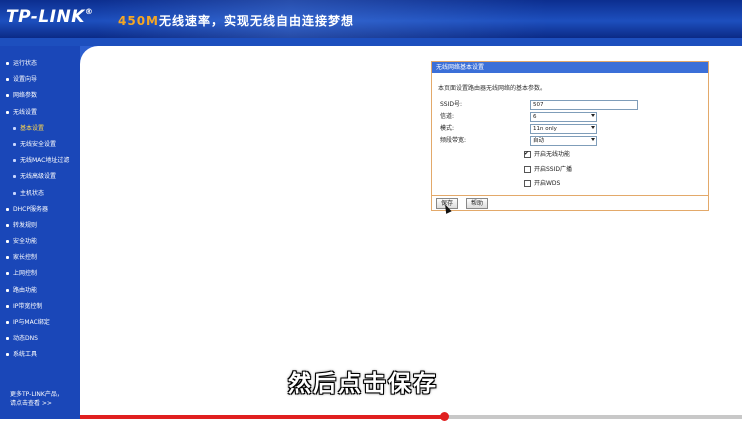 This screenshot has width=742, height=421. What do you see at coordinates (40, 242) in the screenshot?
I see `sidebar-item: 安全功能` at bounding box center [40, 242].